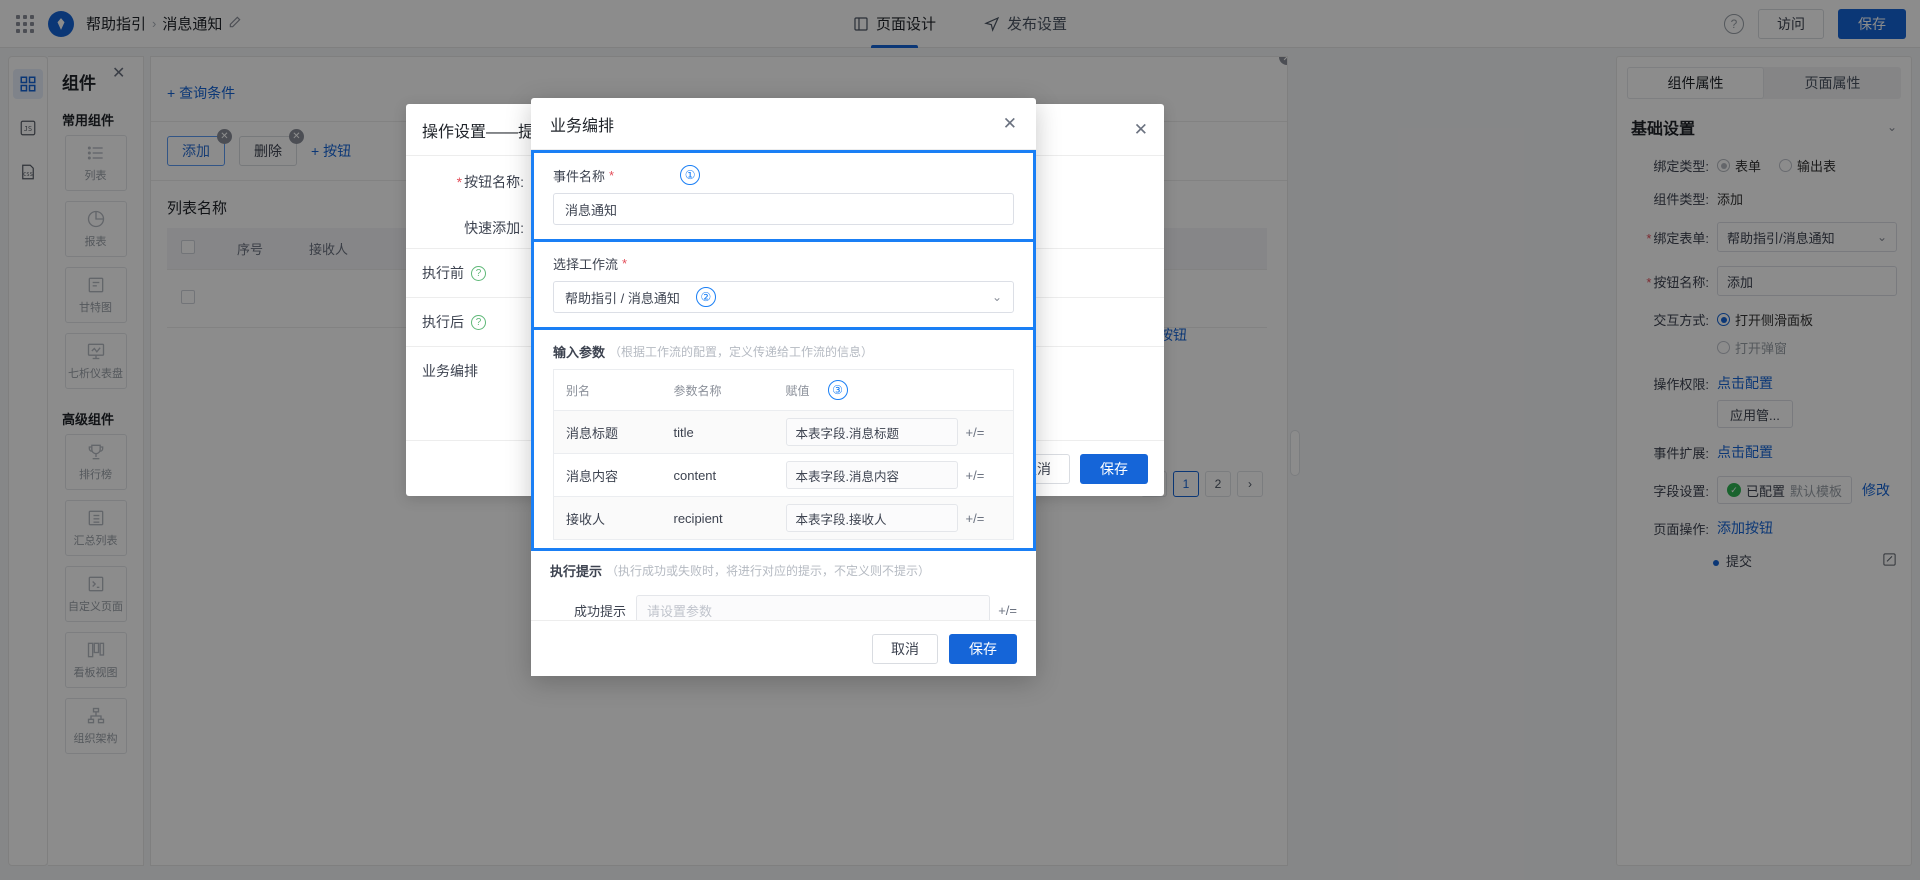  What do you see at coordinates (579, 176) in the screenshot?
I see `event-name-label: 事件名称` at bounding box center [579, 176].